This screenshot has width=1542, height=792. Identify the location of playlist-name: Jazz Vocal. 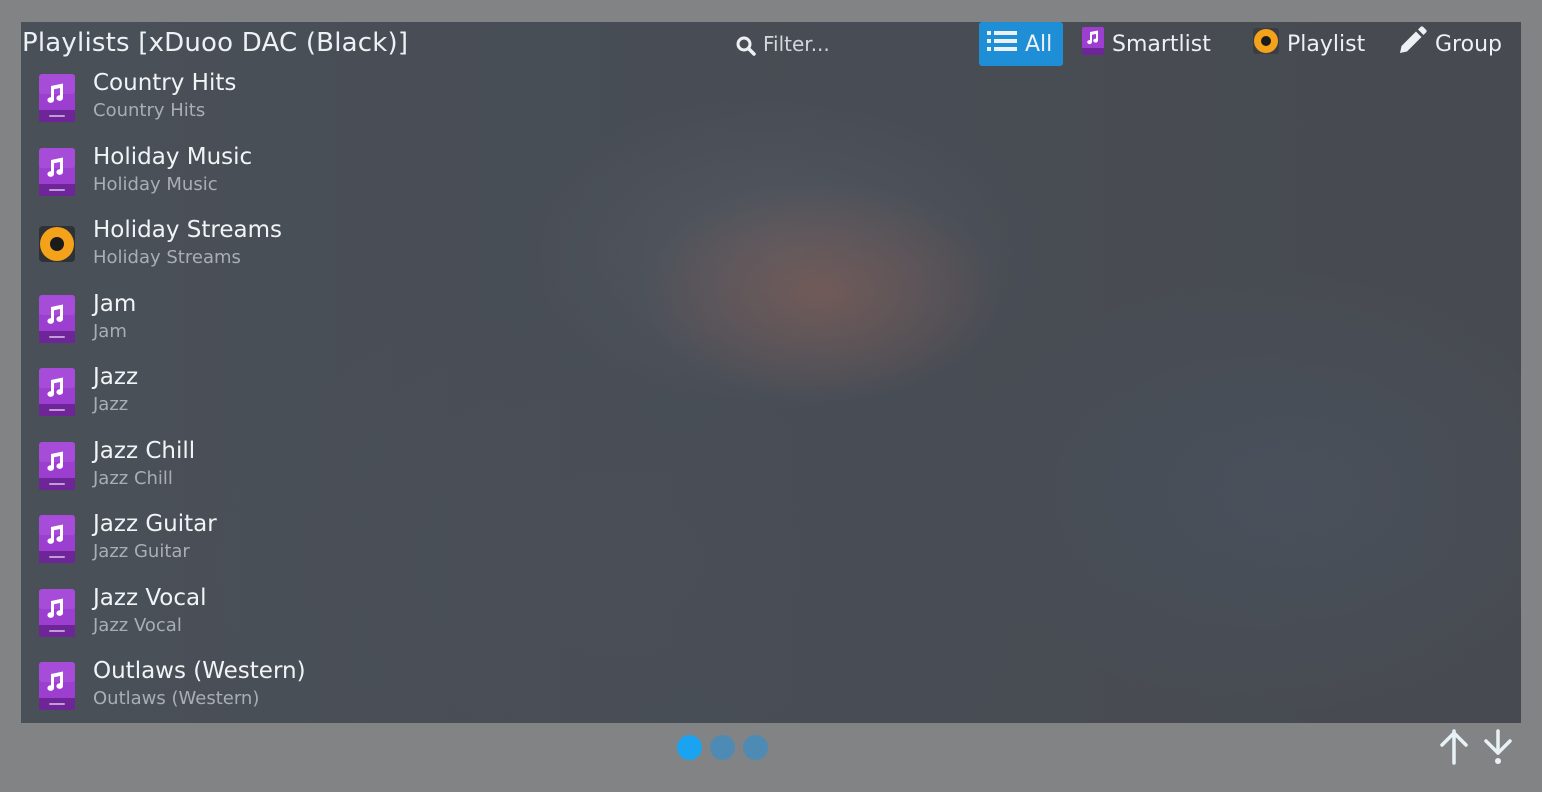
(150, 597).